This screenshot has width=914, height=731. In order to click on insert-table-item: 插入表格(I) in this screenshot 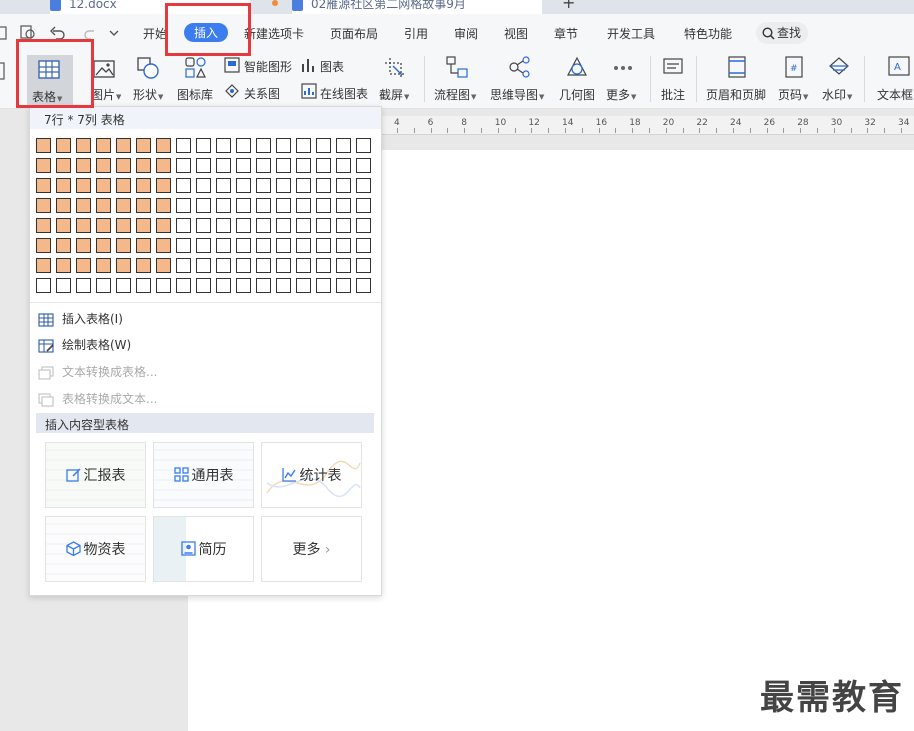, I will do `click(80, 319)`.